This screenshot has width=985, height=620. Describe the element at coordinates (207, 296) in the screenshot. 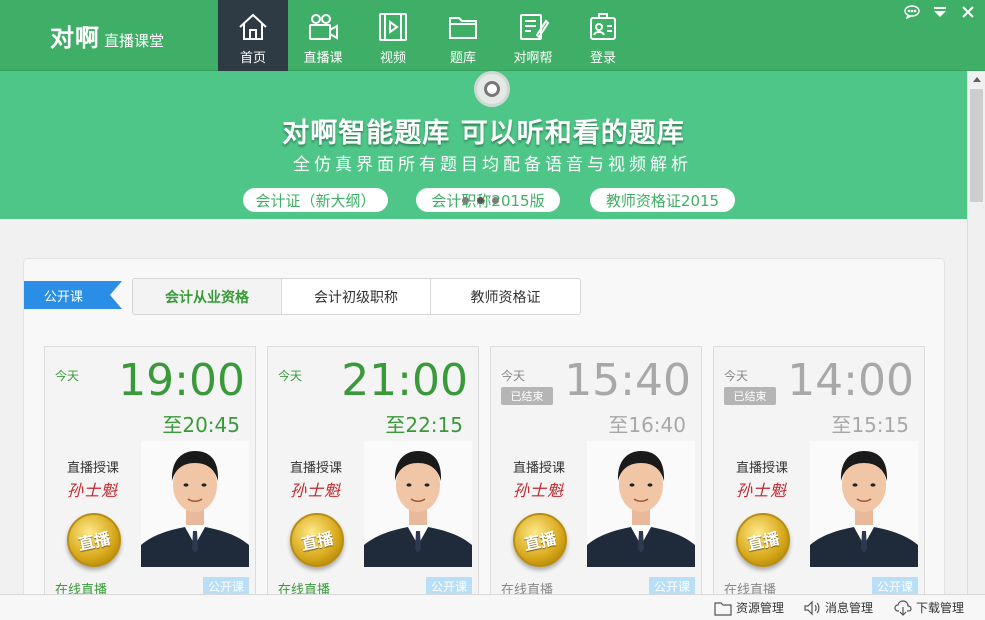

I see `tab-accounting-qualification: 会计从业资格` at that location.